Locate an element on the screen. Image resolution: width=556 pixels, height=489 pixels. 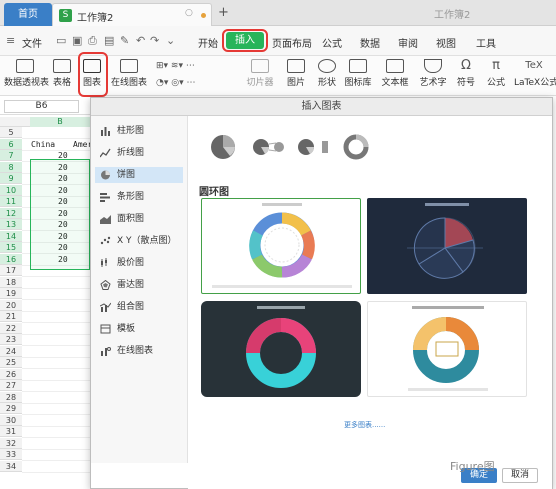
category-template: 模板 is located at coordinates (139, 329).